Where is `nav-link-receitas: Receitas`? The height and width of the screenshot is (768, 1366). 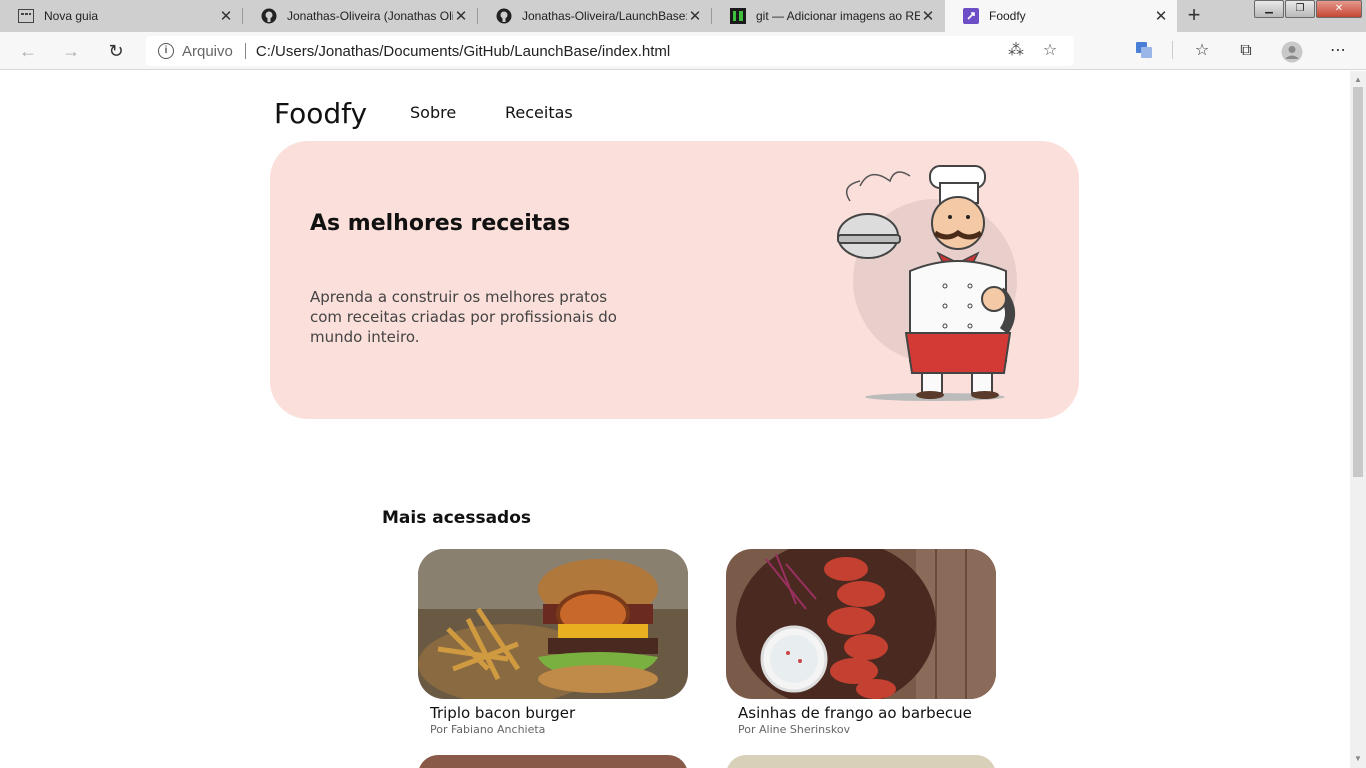
nav-link-receitas: Receitas is located at coordinates (539, 112).